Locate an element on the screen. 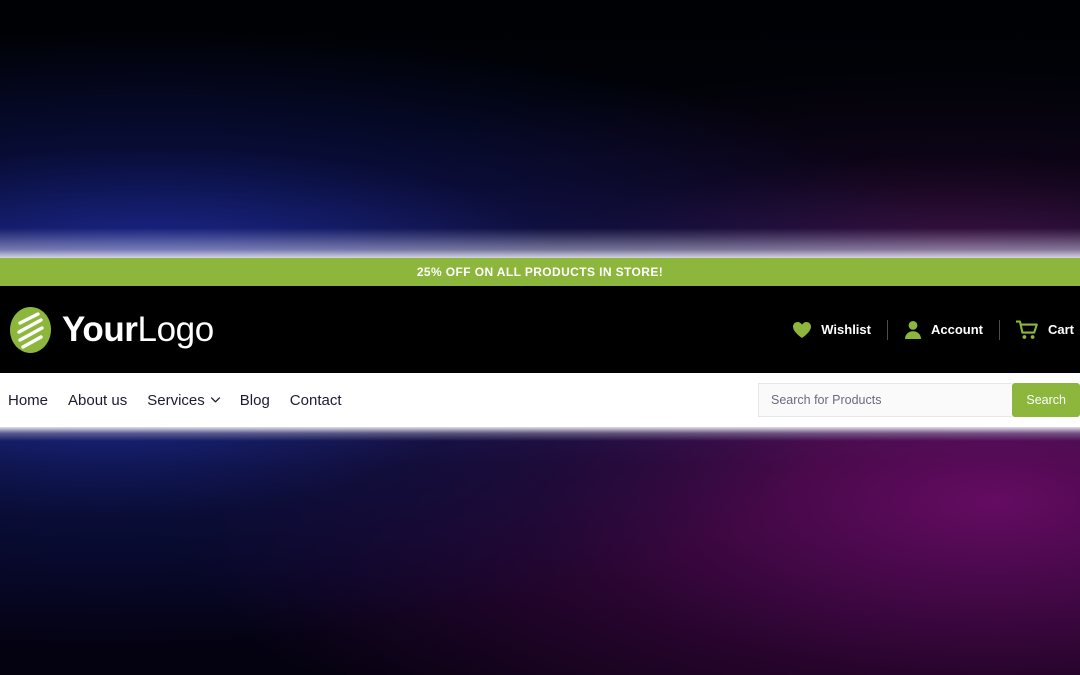 Image resolution: width=1080 pixels, height=675 pixels. search-input is located at coordinates (885, 400).